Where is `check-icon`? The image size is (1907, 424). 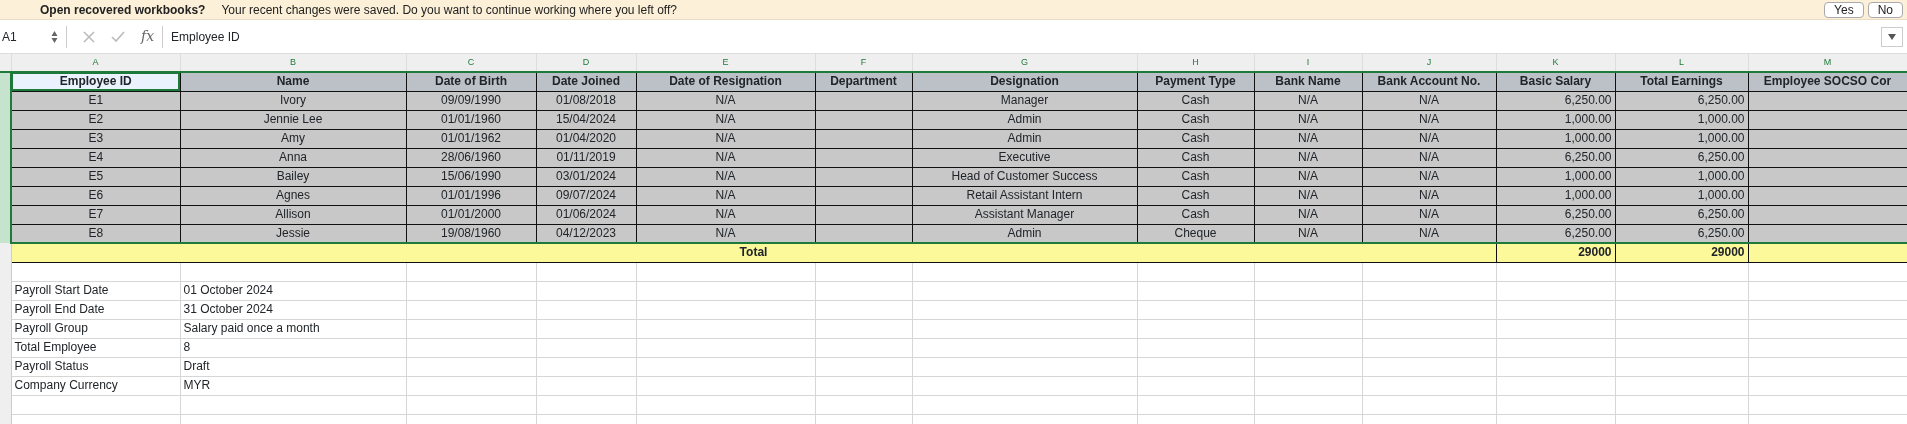
check-icon is located at coordinates (118, 36).